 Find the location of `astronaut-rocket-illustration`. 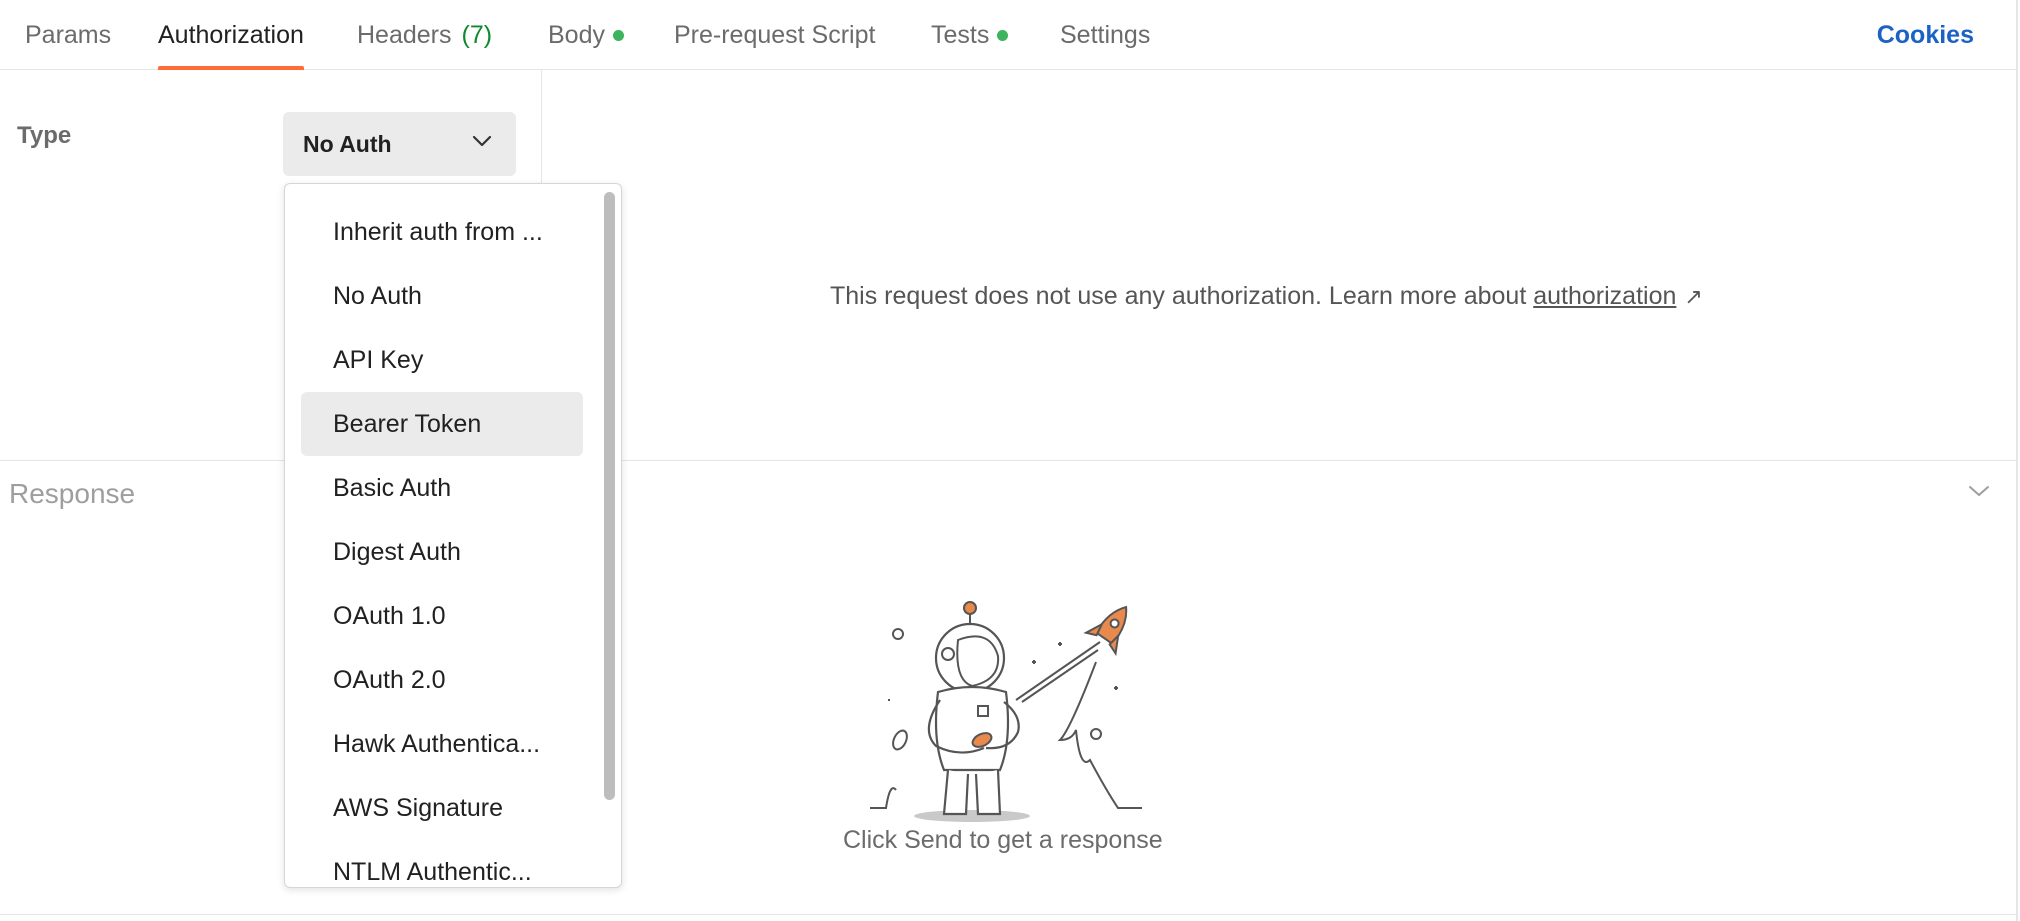

astronaut-rocket-illustration is located at coordinates (1006, 711).